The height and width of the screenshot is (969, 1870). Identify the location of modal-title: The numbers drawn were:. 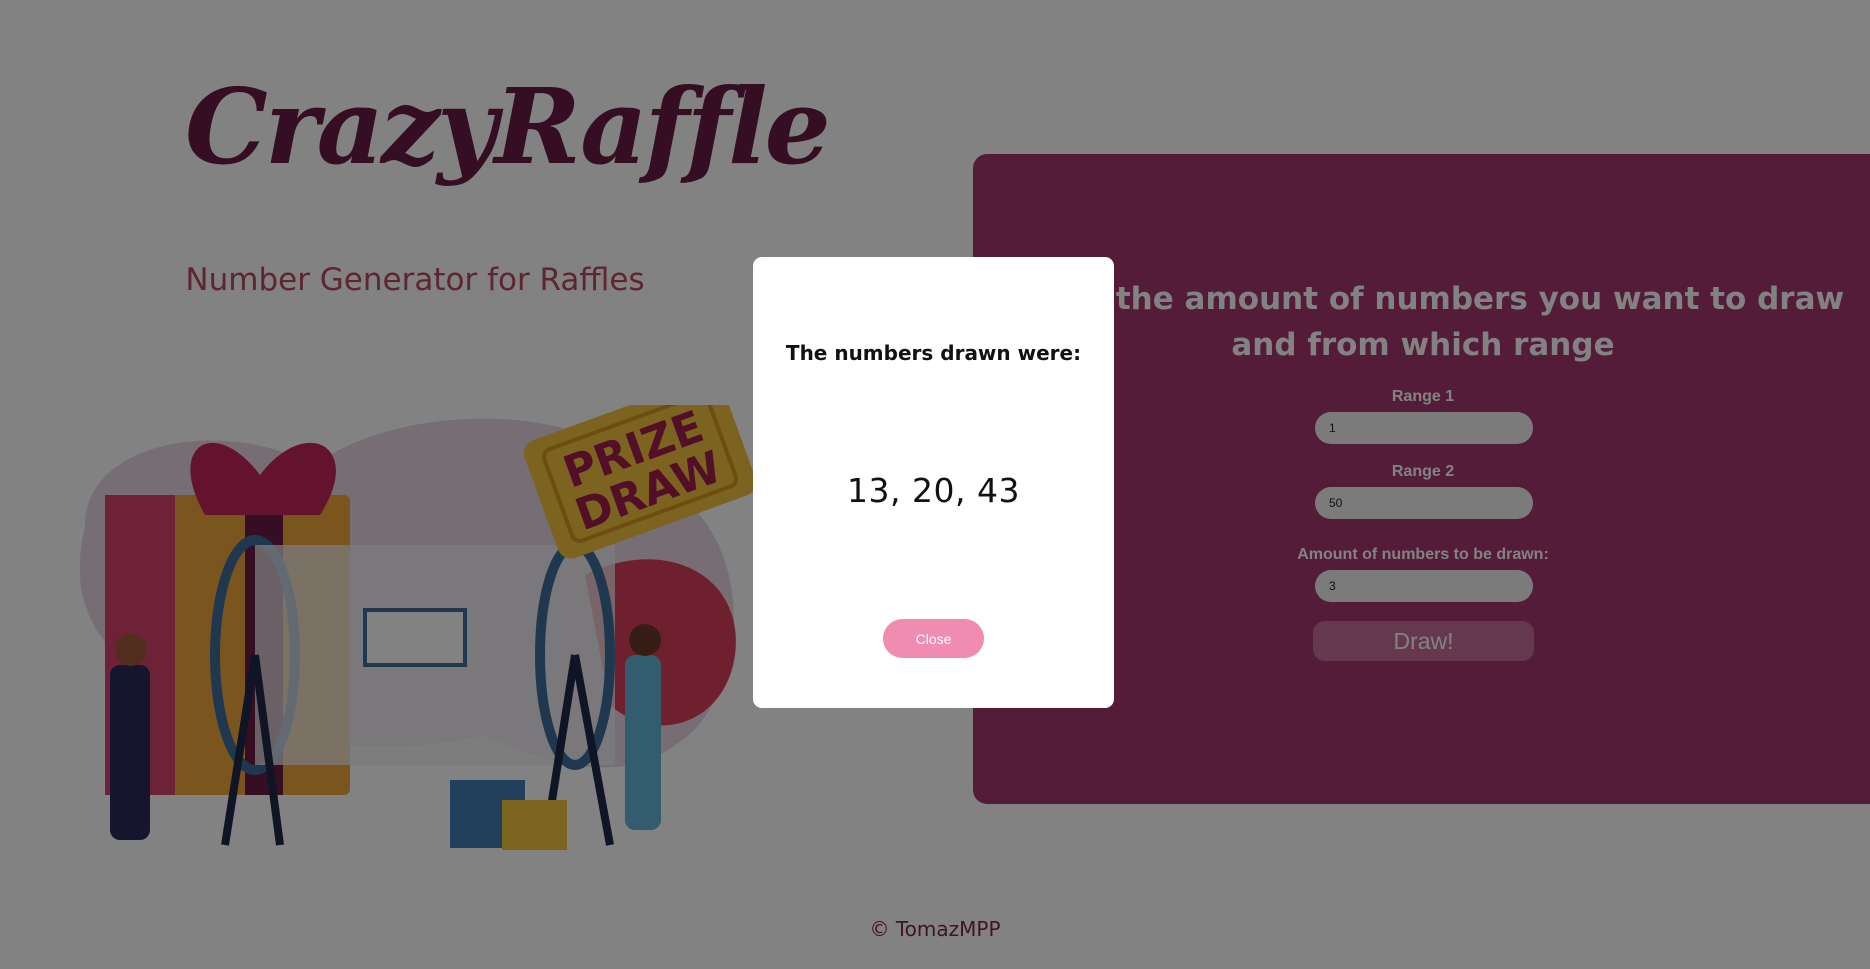
(933, 353).